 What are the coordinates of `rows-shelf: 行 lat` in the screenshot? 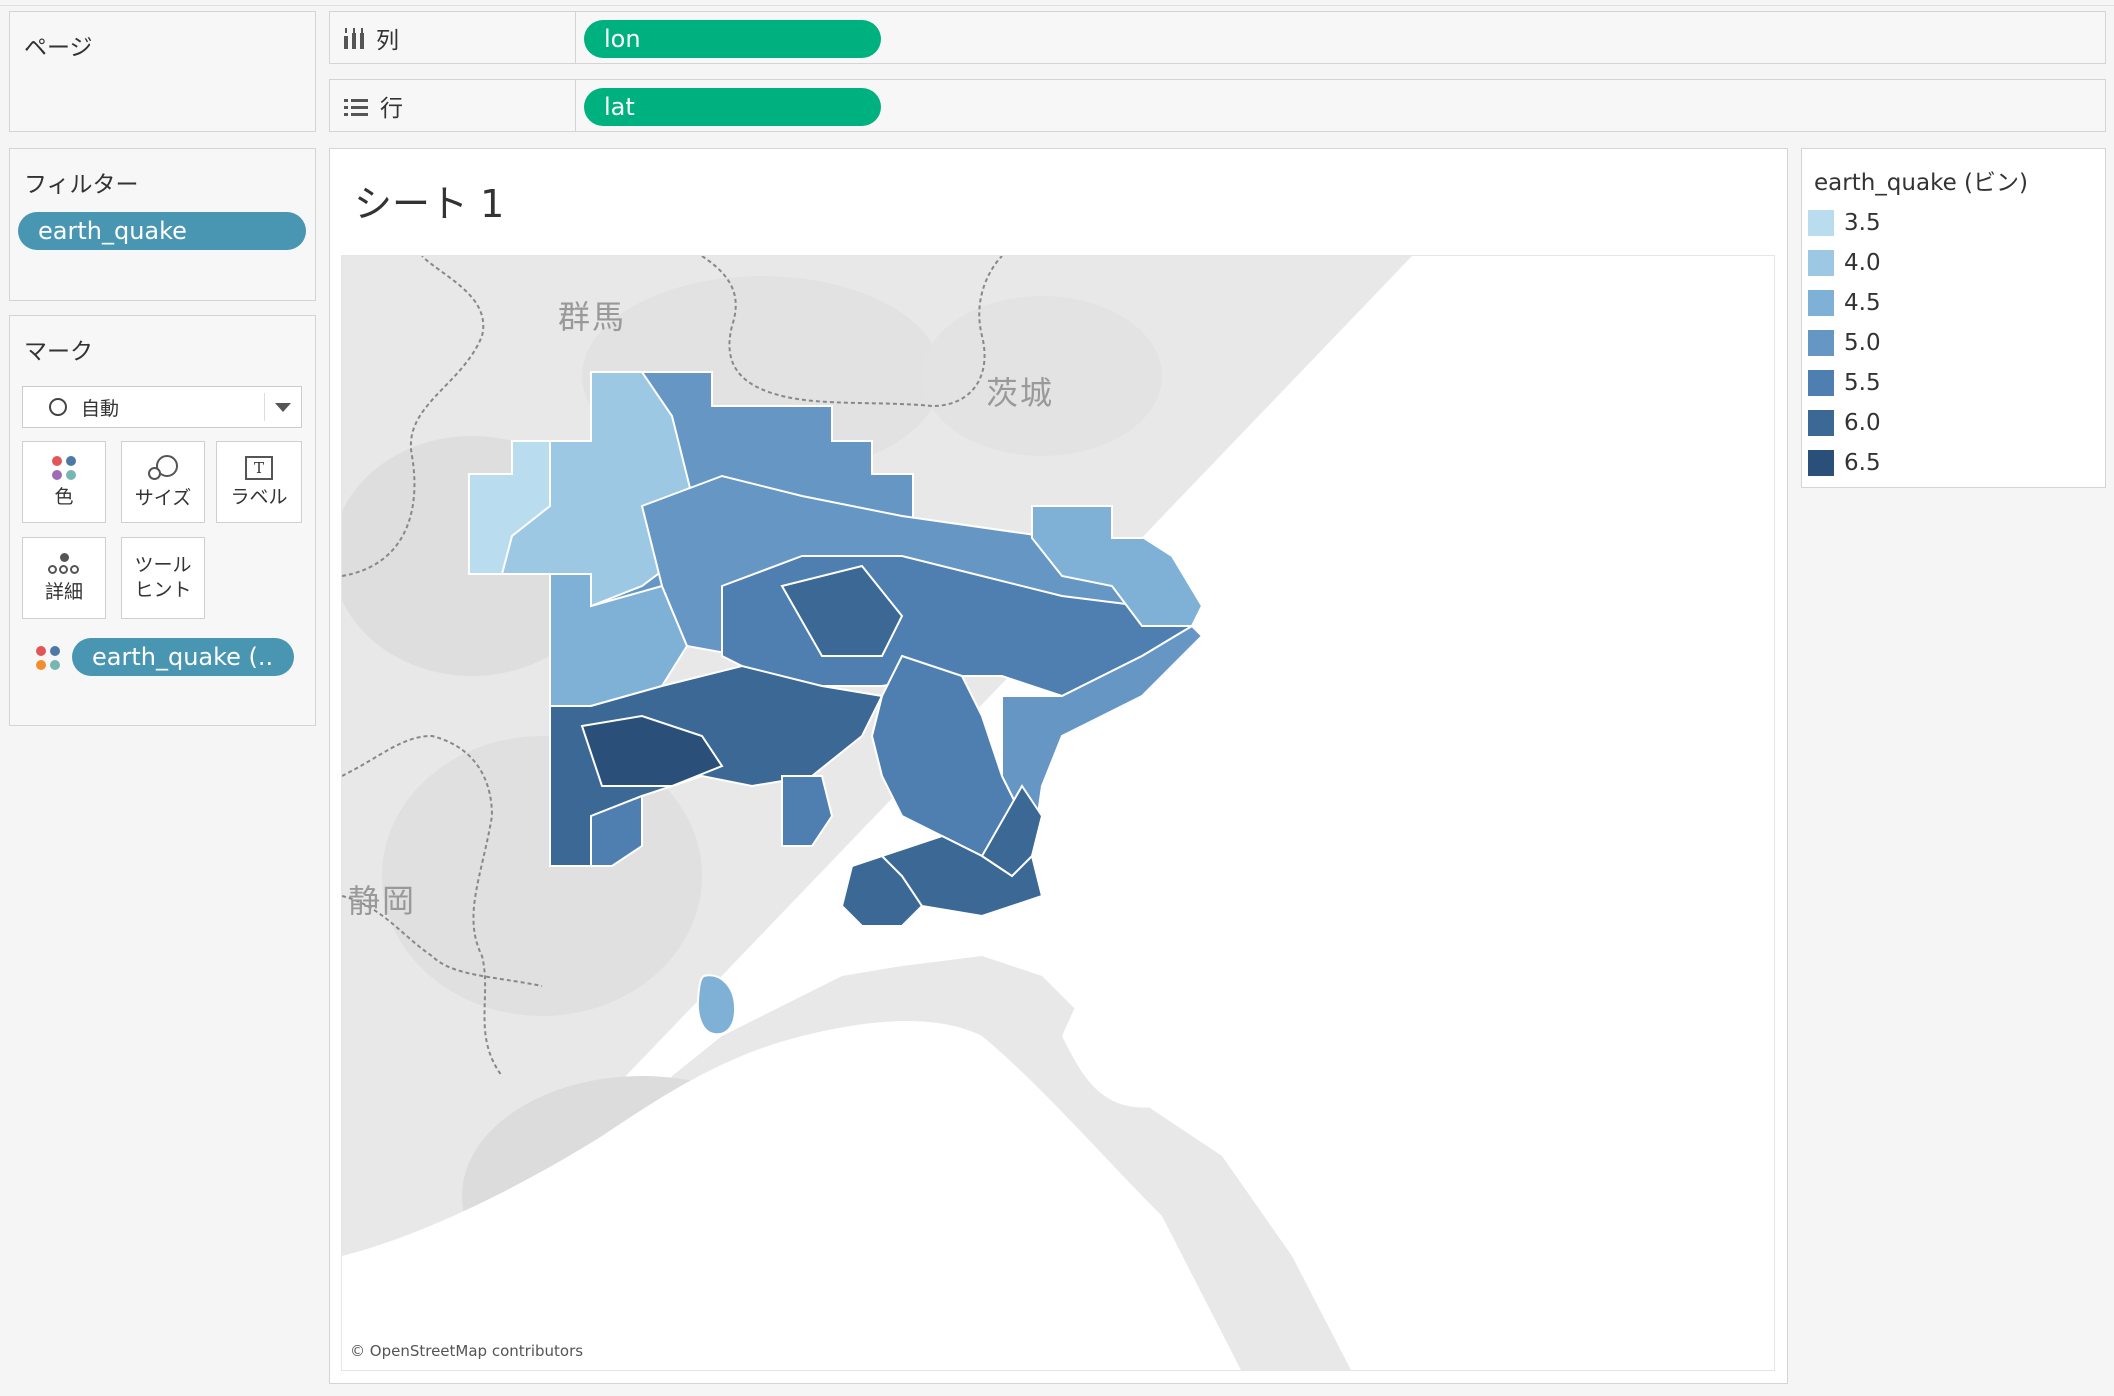 It's located at (1217, 105).